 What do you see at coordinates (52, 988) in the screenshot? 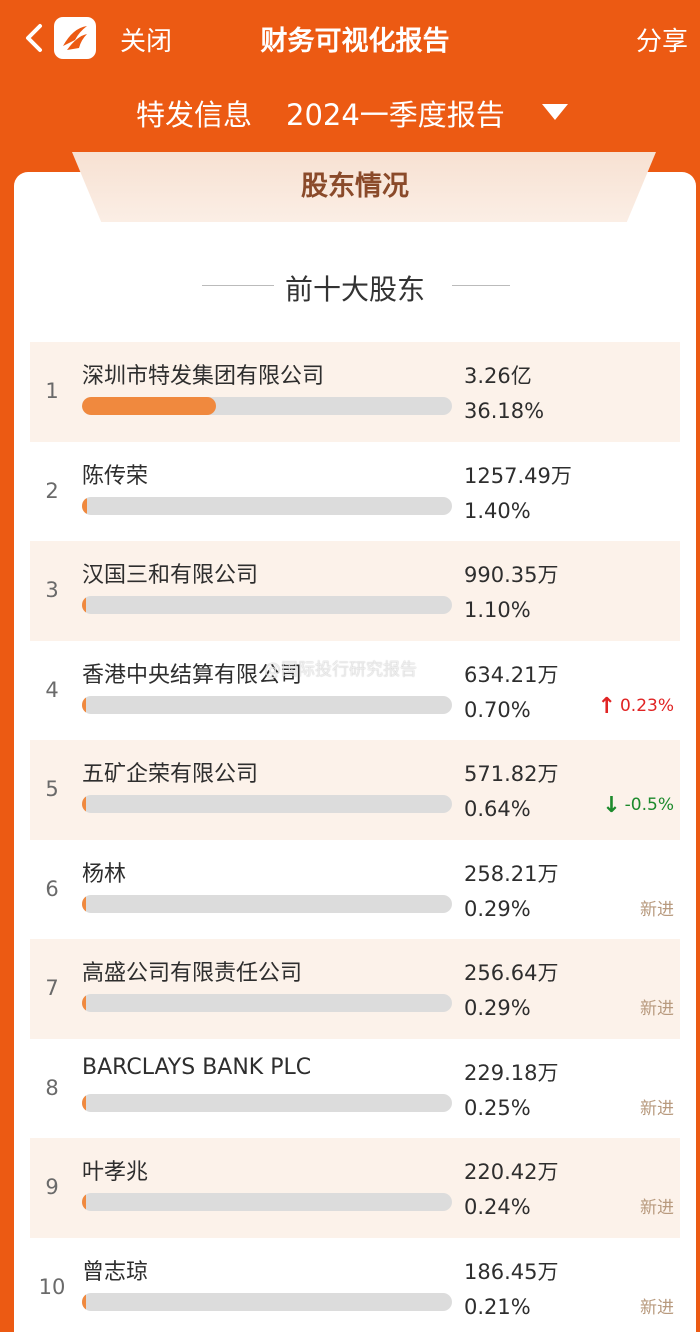
I see `shareholder-rank: 7` at bounding box center [52, 988].